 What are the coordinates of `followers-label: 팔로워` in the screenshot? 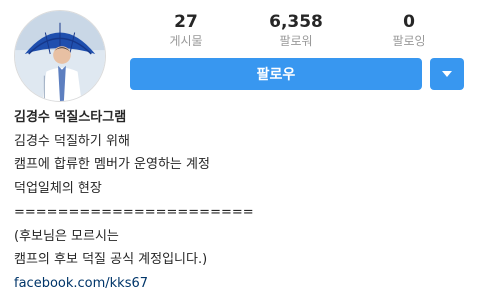 It's located at (296, 41).